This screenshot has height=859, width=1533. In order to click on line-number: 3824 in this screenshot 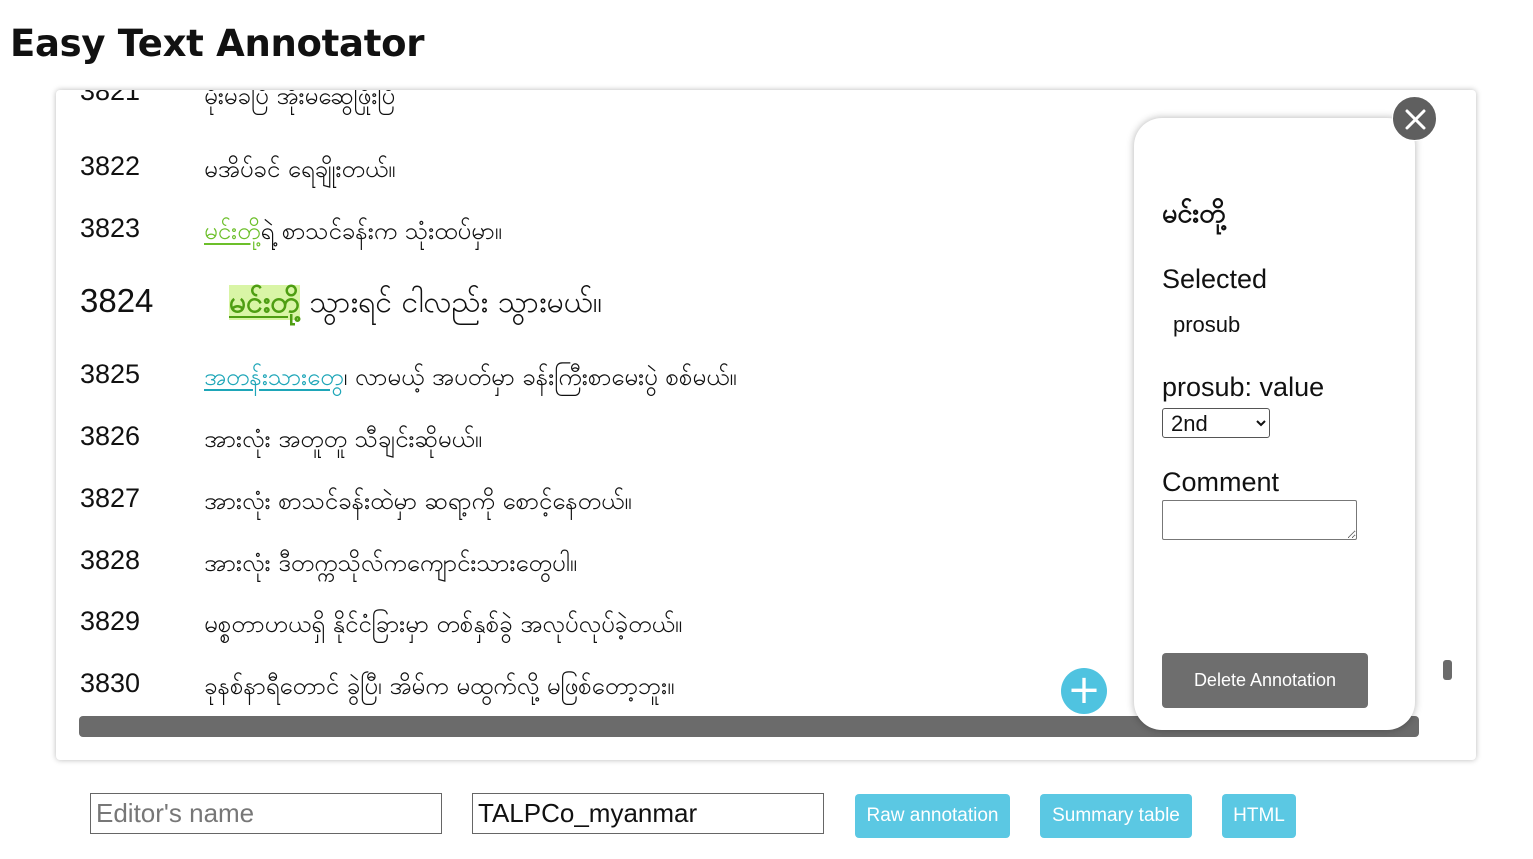, I will do `click(117, 300)`.